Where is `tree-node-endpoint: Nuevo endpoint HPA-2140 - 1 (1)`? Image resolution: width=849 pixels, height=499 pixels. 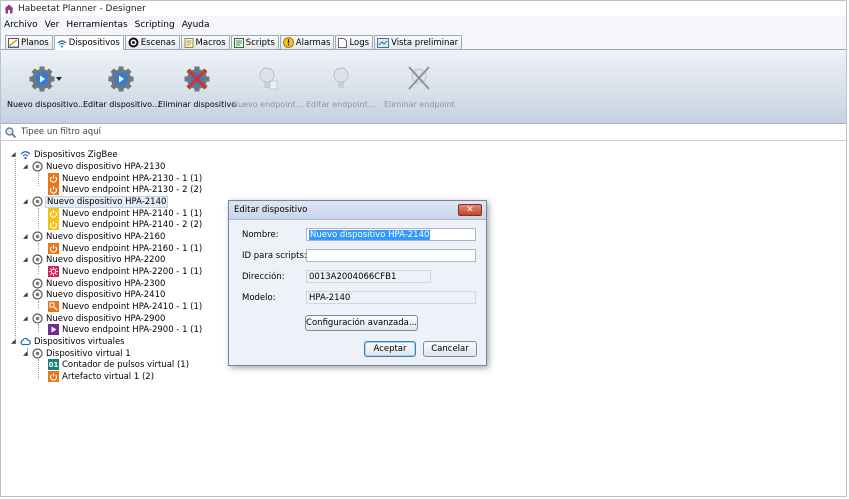
tree-node-endpoint: Nuevo endpoint HPA-2140 - 1 (1) is located at coordinates (125, 213).